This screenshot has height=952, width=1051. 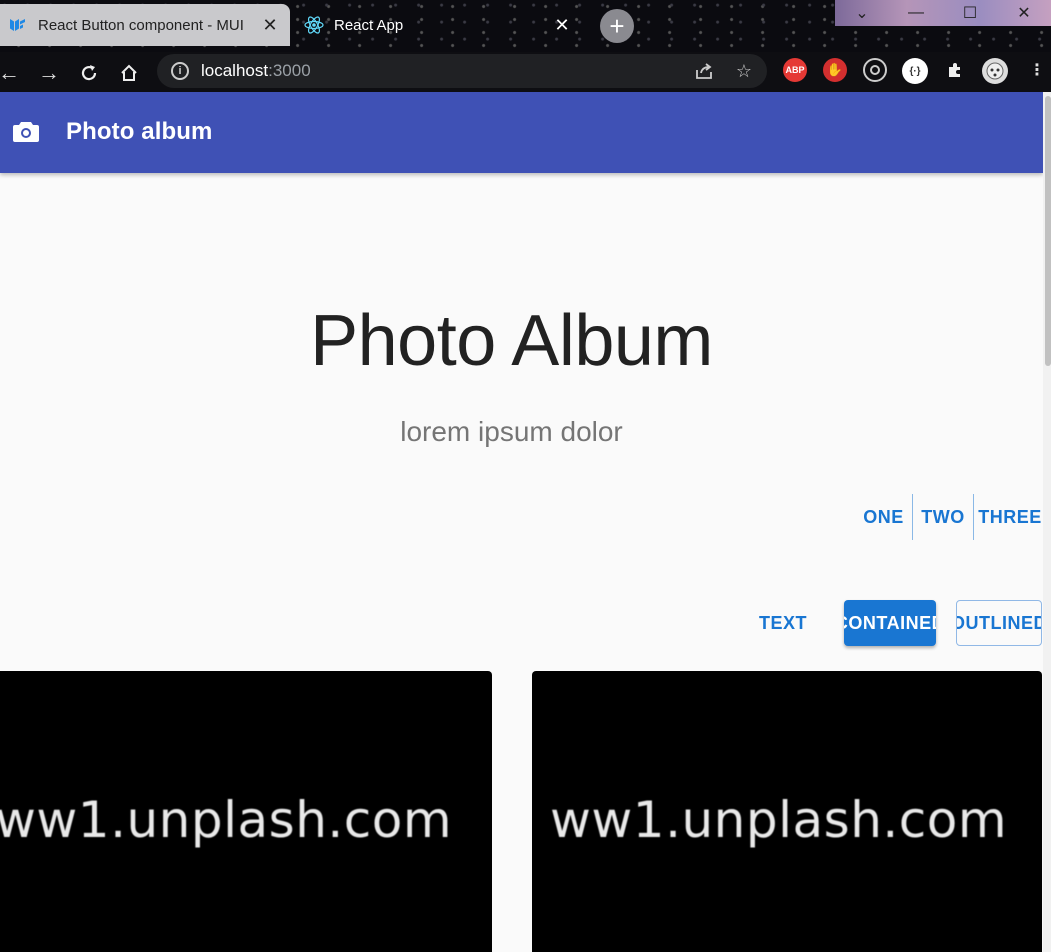 I want to click on menu-dots-icon: ⋮, so click(x=1037, y=70).